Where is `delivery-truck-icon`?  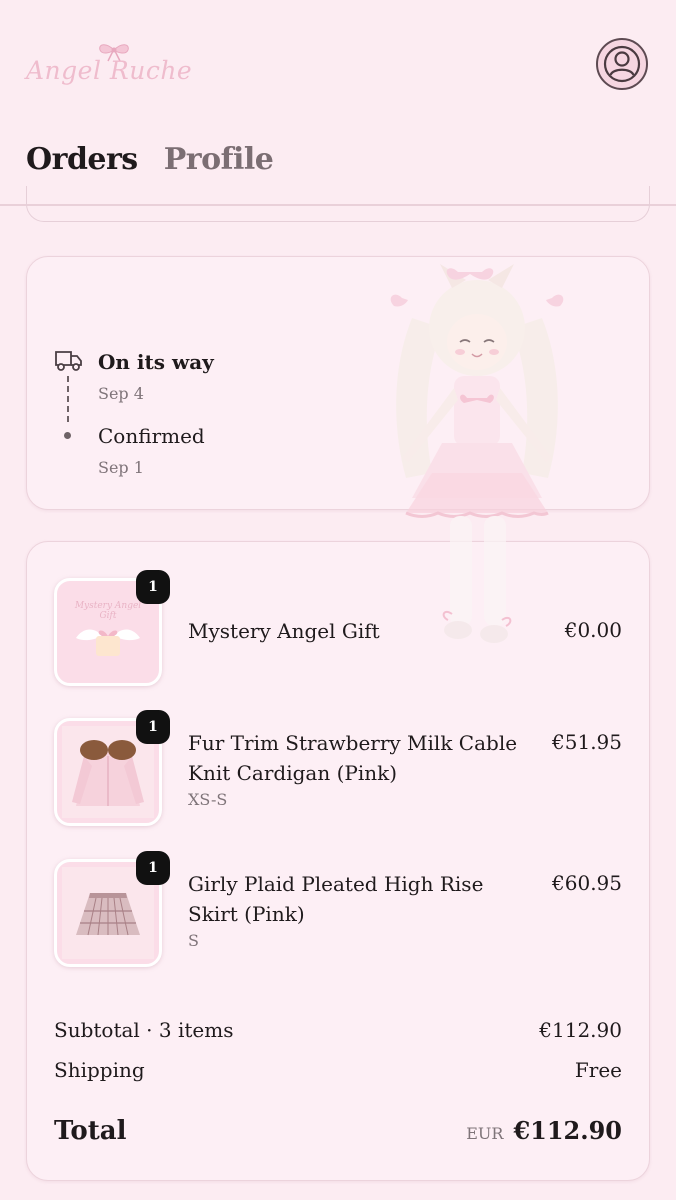
delivery-truck-icon is located at coordinates (68, 361).